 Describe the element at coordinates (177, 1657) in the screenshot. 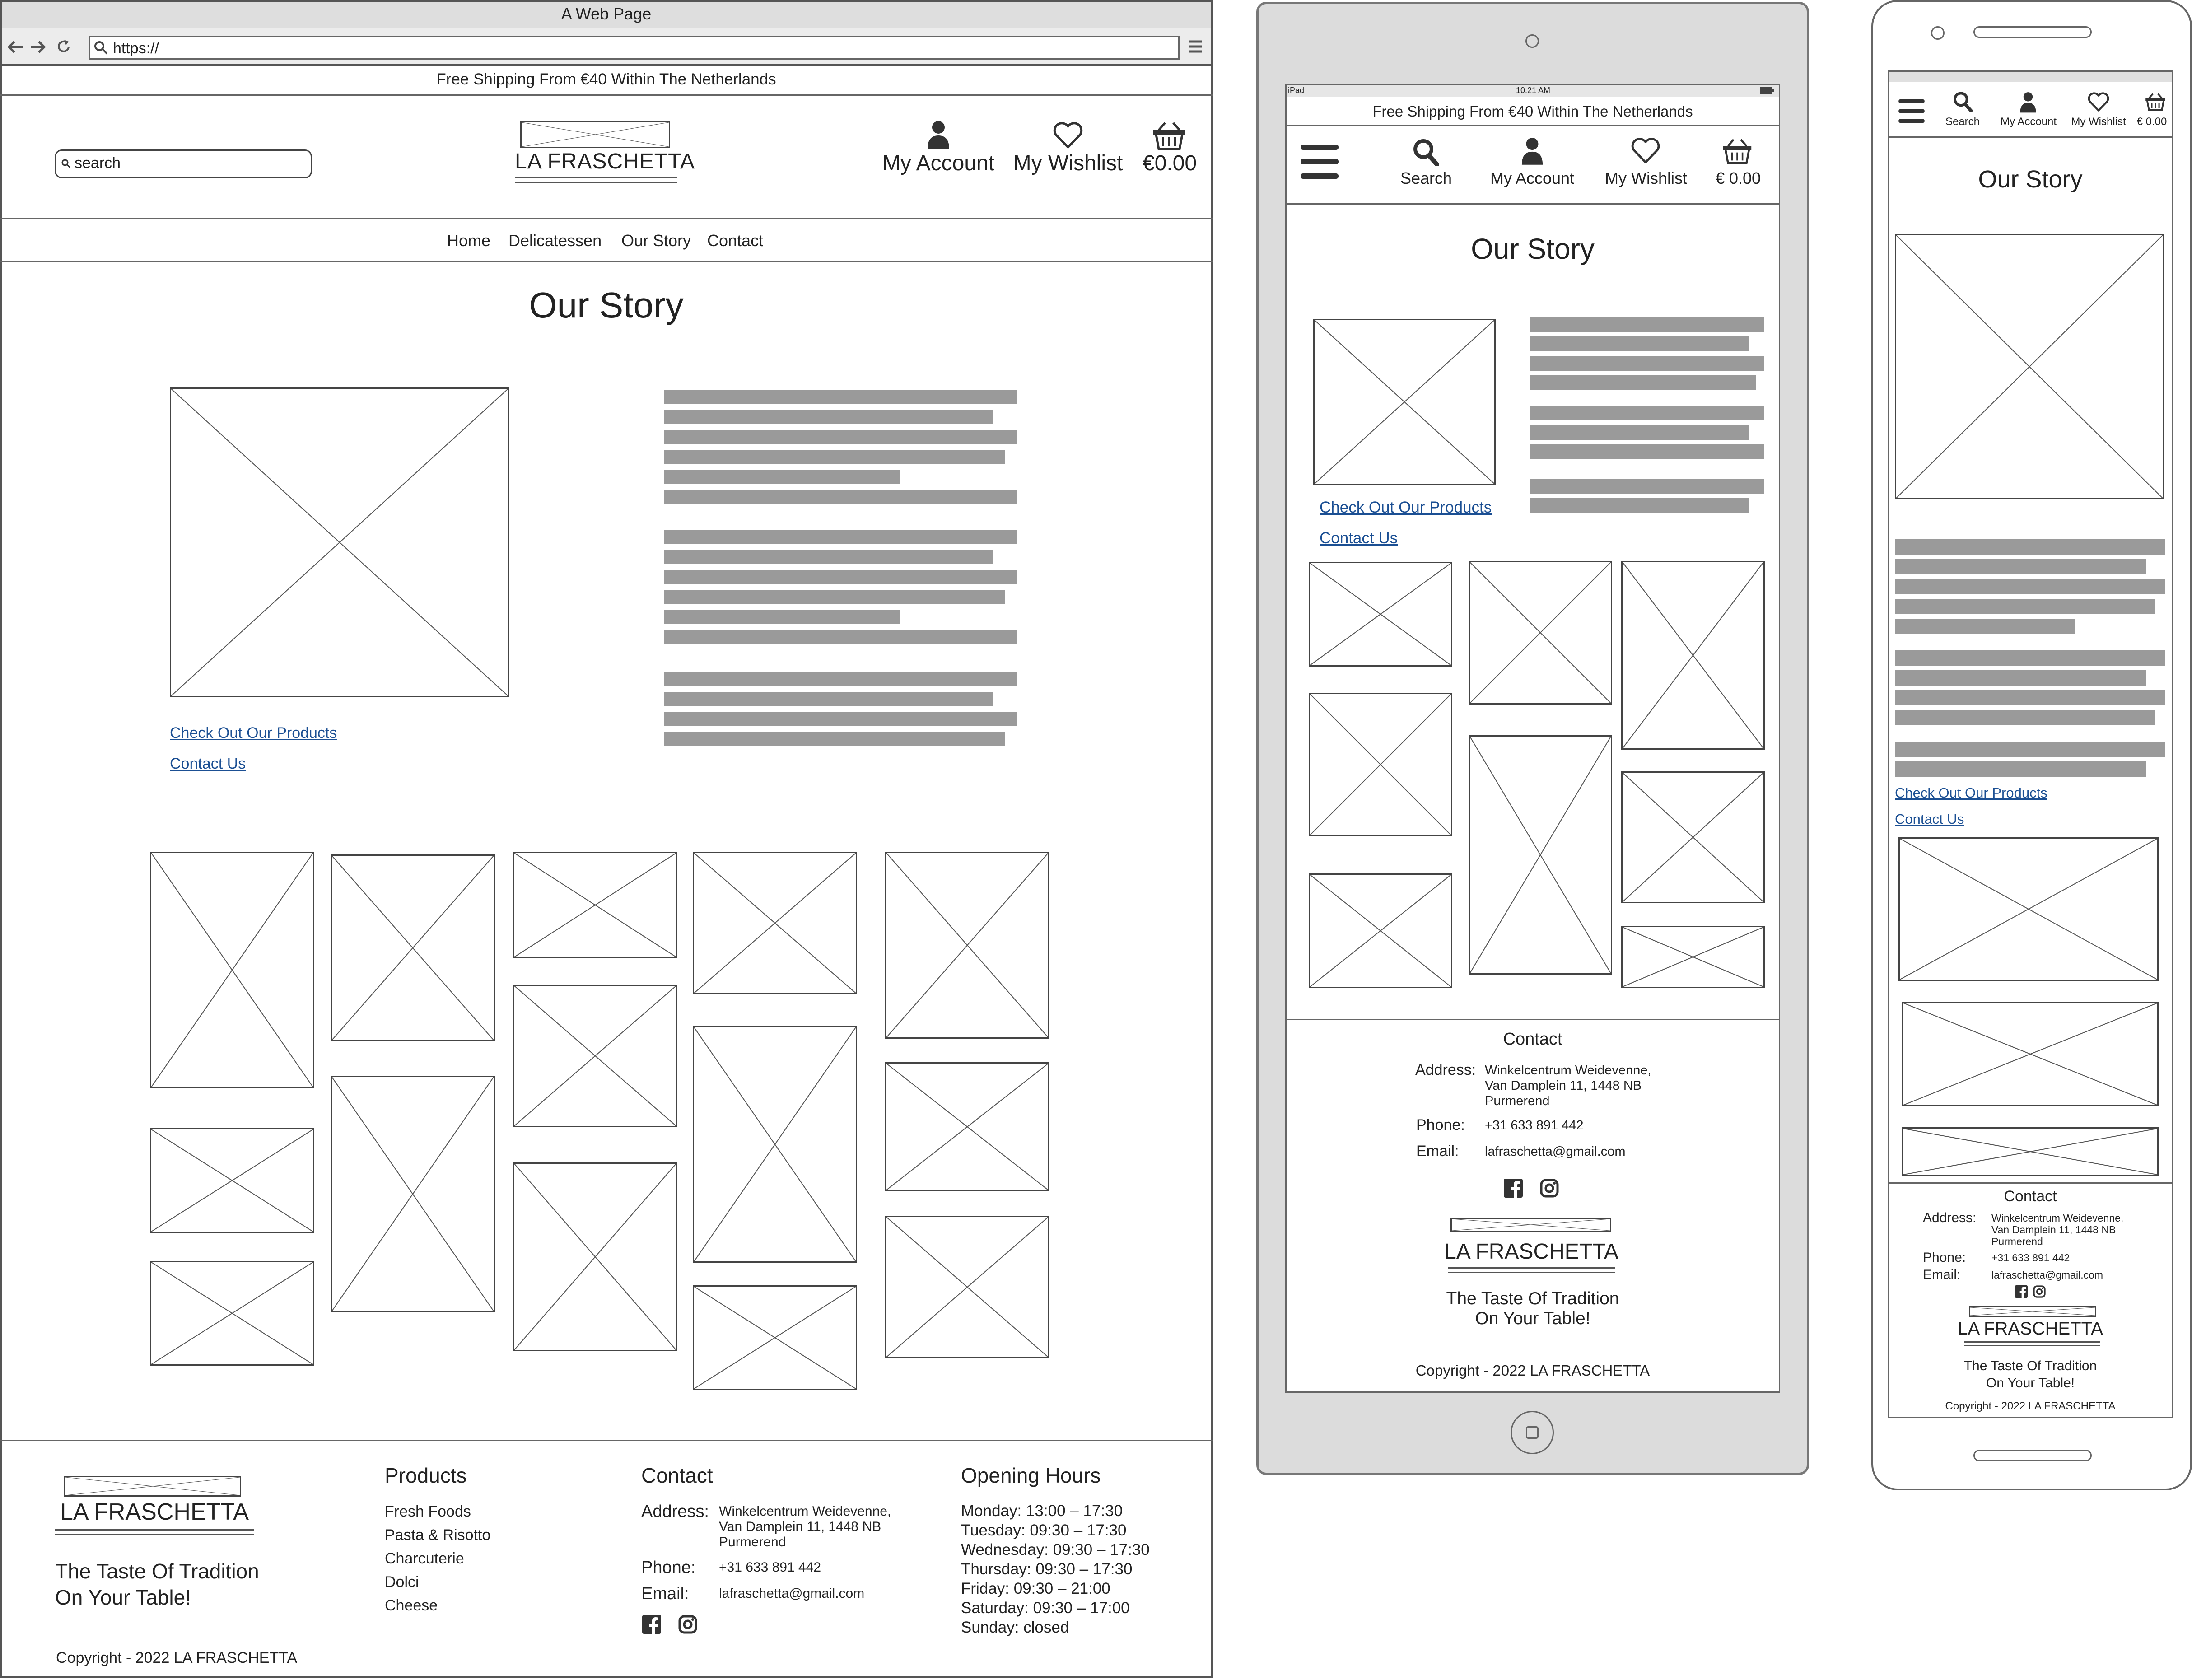

I see `footer-copyright: Copyright - 2022 LA FRASCHETTA` at that location.